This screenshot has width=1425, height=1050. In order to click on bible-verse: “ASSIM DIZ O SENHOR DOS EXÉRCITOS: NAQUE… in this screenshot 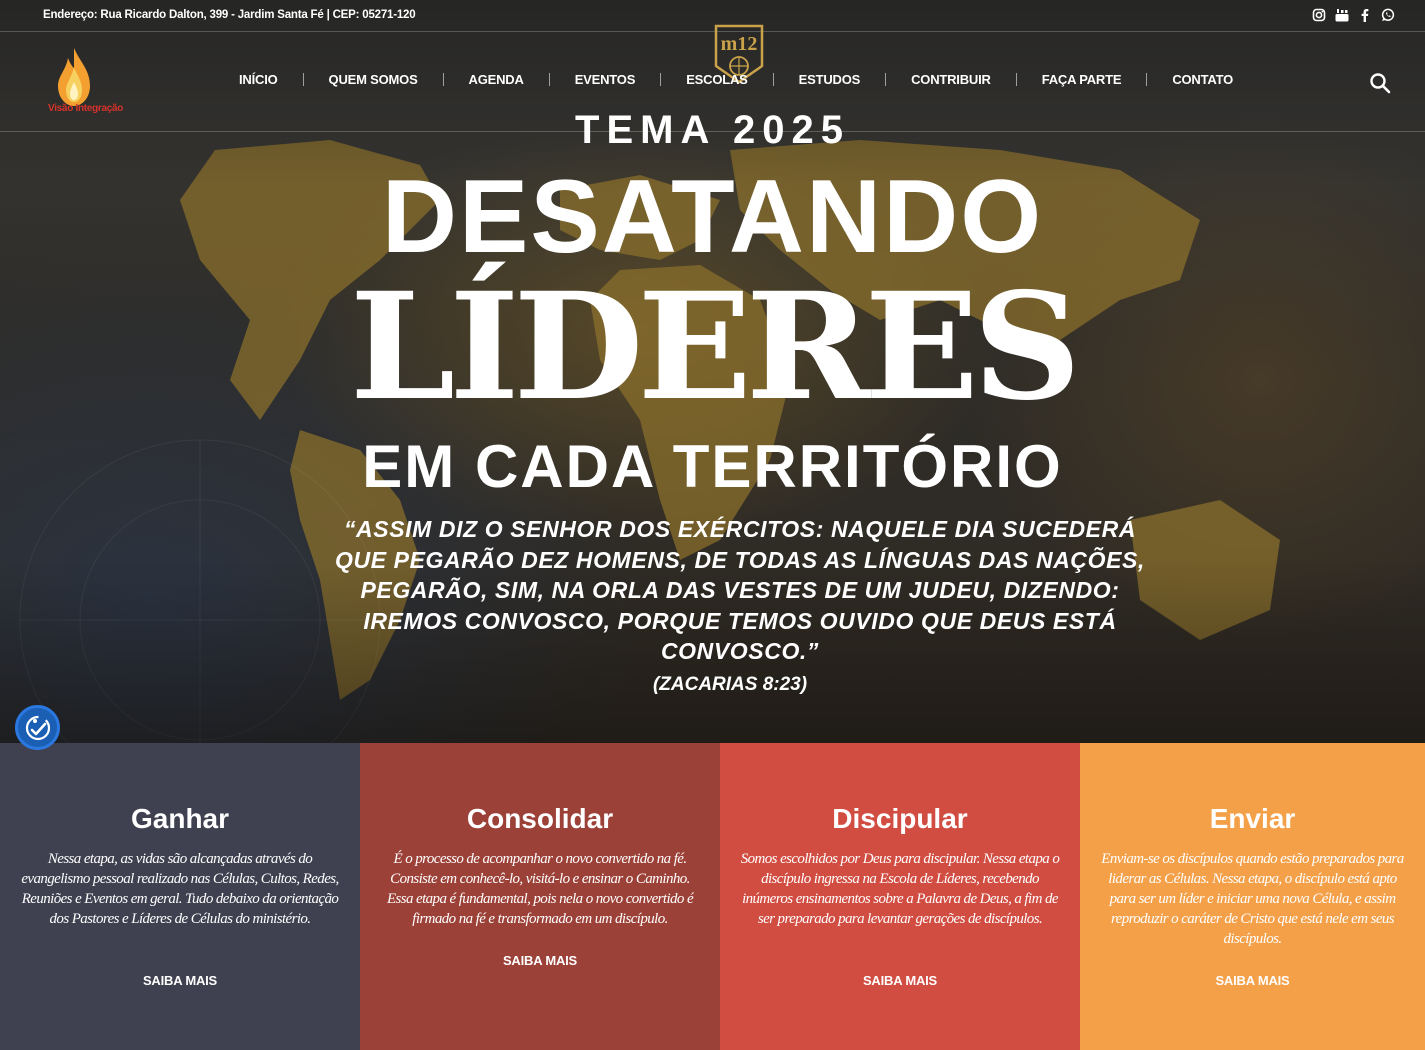, I will do `click(740, 590)`.